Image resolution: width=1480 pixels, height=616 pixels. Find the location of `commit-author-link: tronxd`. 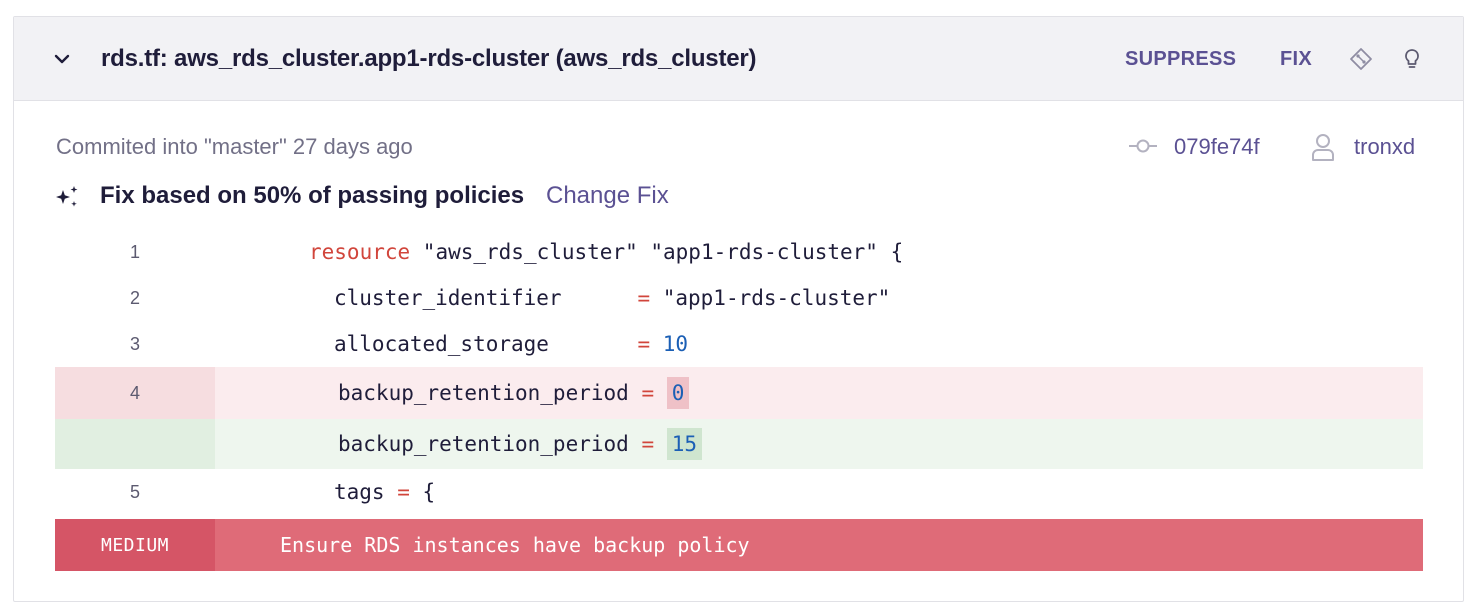

commit-author-link: tronxd is located at coordinates (1384, 147).